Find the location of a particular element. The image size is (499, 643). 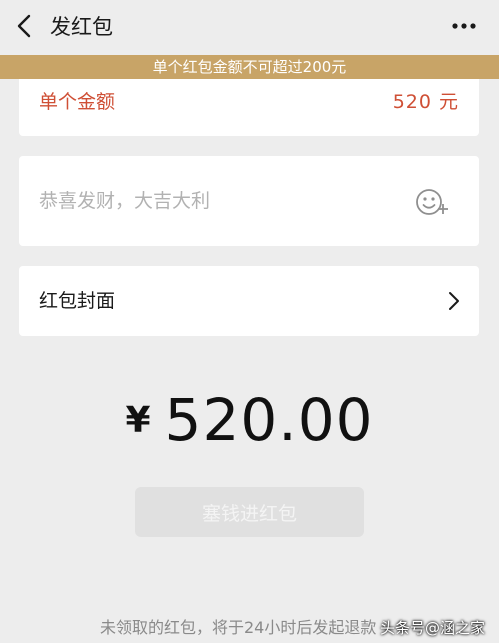

refund-note: 未领取的红包，将于24小时后发起退款 is located at coordinates (238, 627).